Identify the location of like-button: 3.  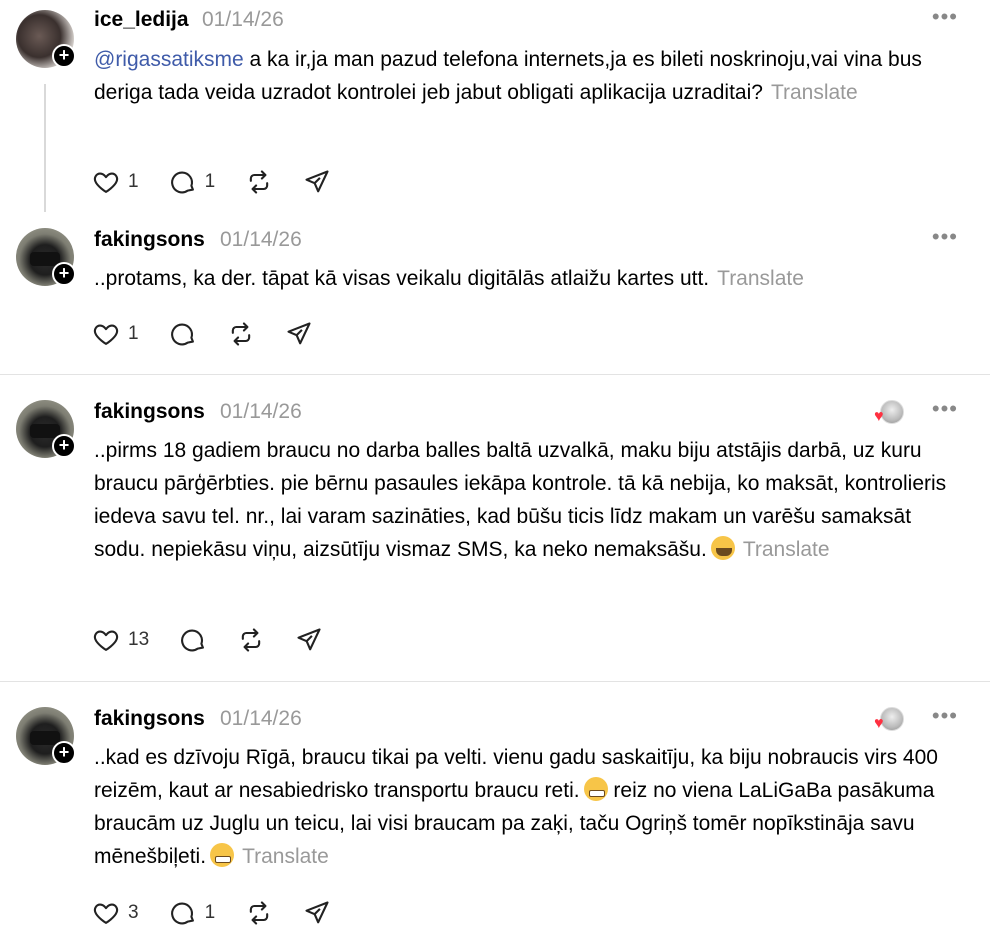
(115, 913).